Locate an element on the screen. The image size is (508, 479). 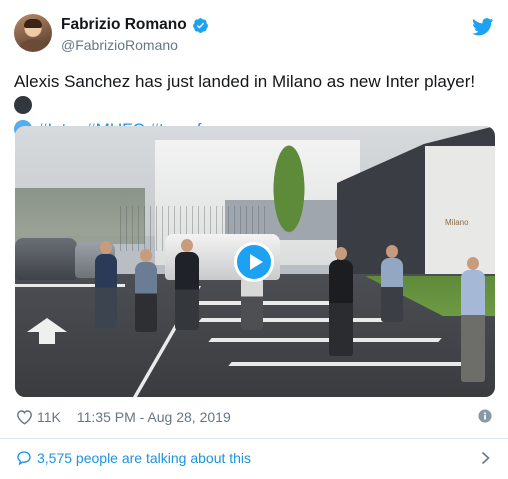
divider is located at coordinates (254, 438).